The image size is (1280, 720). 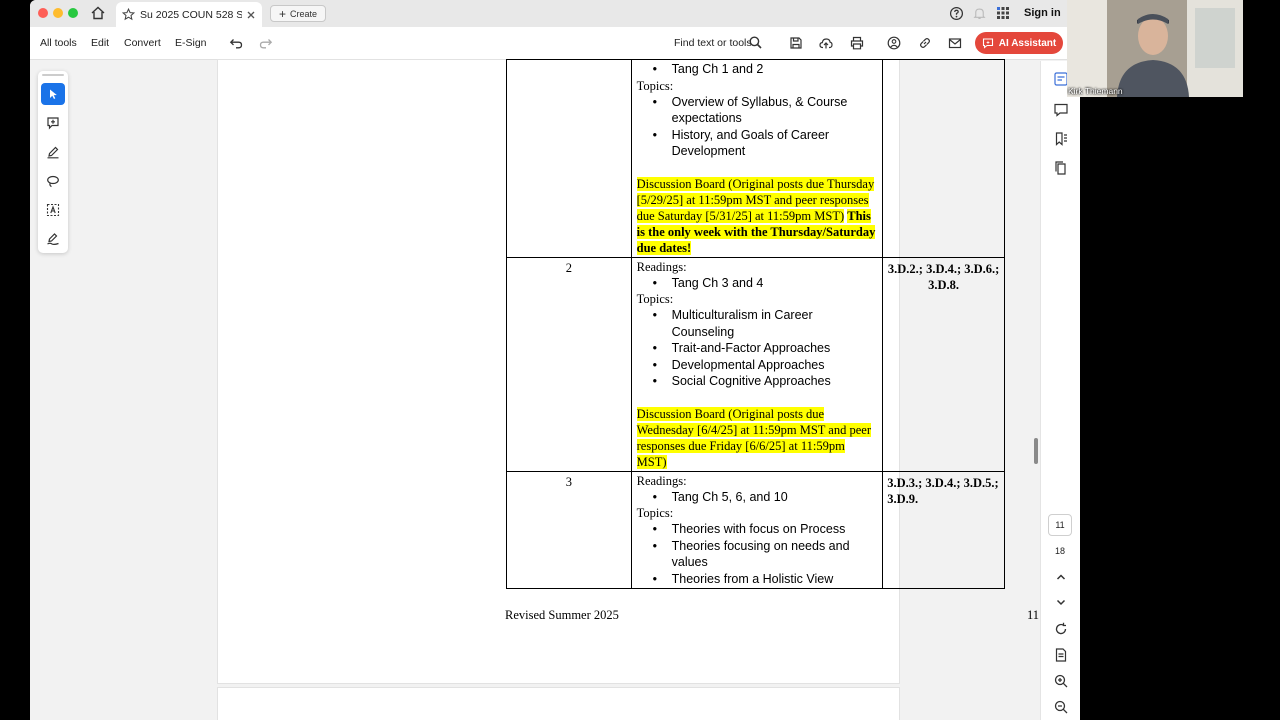 What do you see at coordinates (1061, 707) in the screenshot?
I see `zoom-out-icon` at bounding box center [1061, 707].